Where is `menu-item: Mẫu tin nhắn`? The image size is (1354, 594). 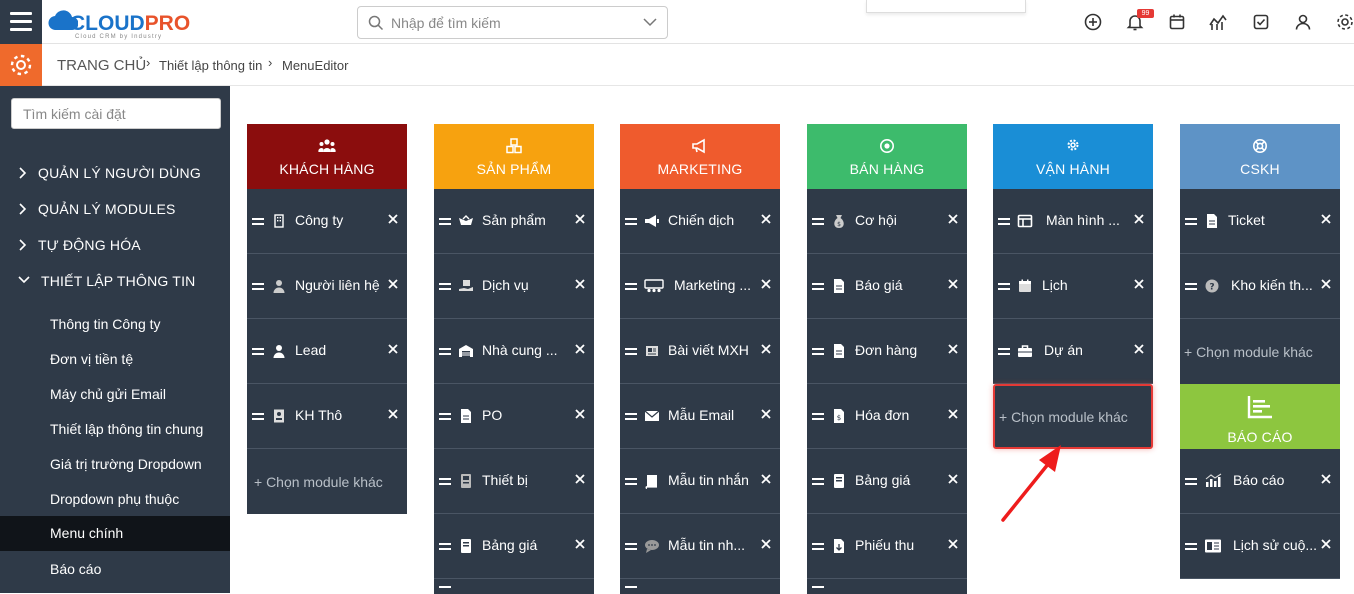 menu-item: Mẫu tin nhắn is located at coordinates (700, 481).